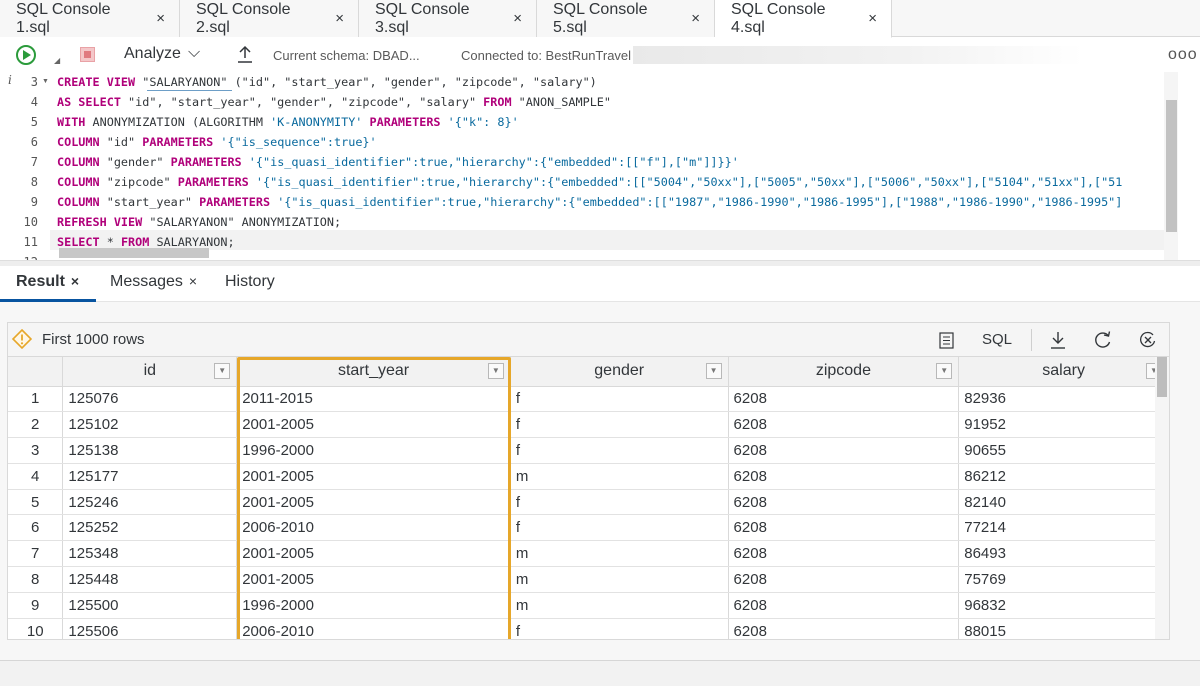  I want to click on table-row: 10 125506 2006-2010 f 6208 88015, so click(588, 628).